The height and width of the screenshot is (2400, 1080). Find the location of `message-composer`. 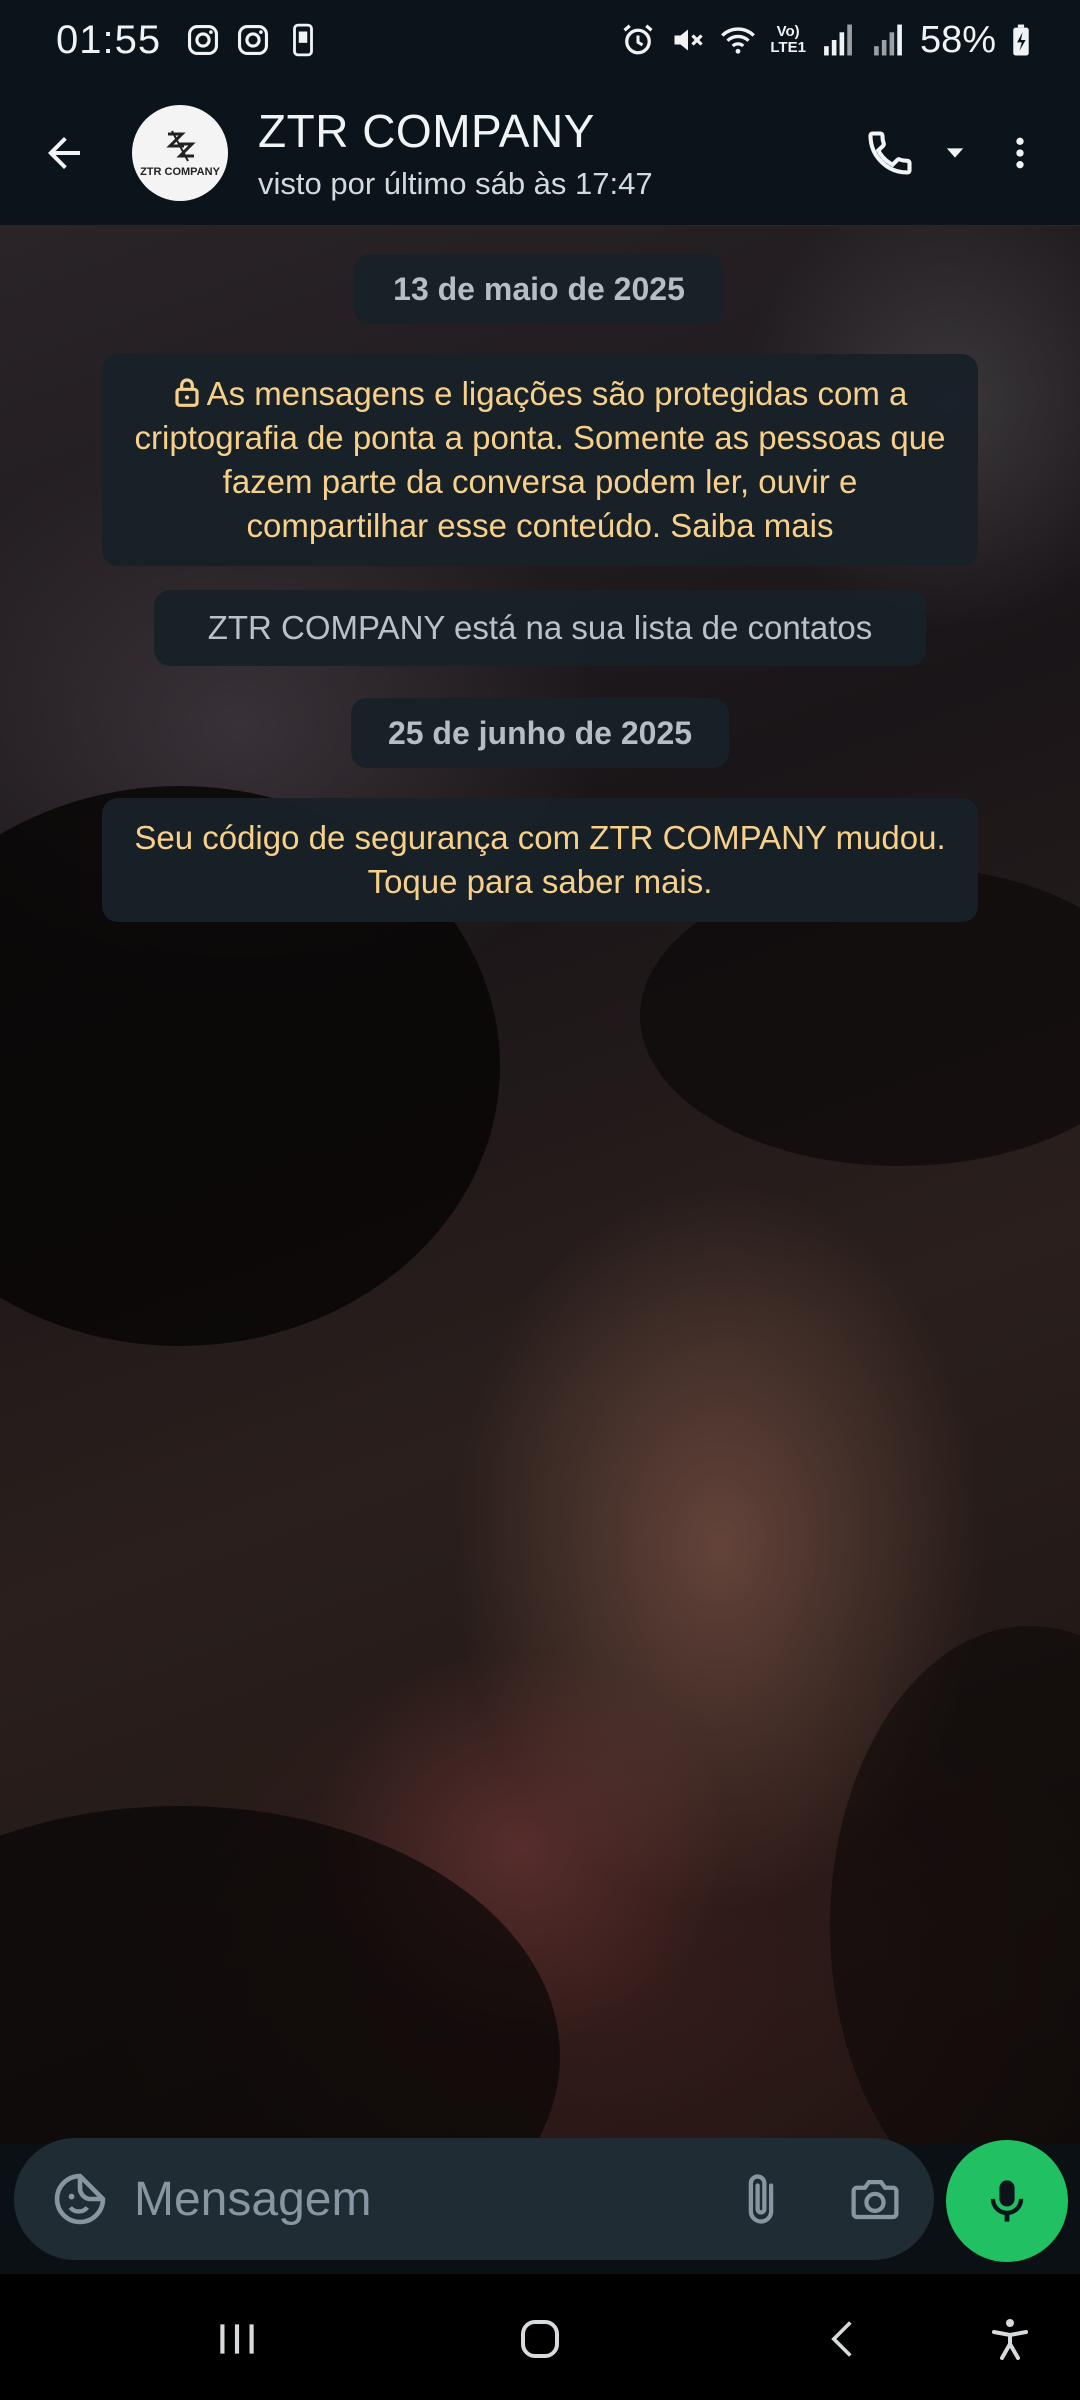

message-composer is located at coordinates (474, 2199).